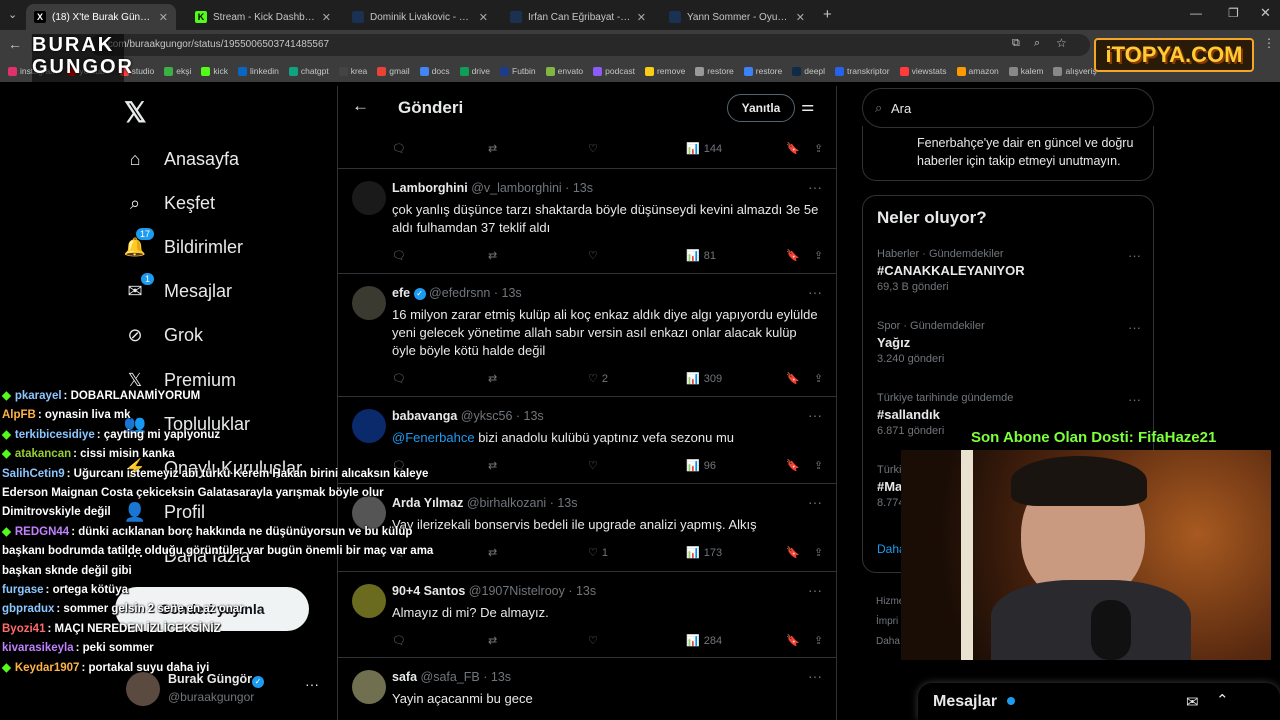 This screenshot has height=720, width=1280. Describe the element at coordinates (614, 71) in the screenshot. I see `bookmark-item: podcast` at that location.